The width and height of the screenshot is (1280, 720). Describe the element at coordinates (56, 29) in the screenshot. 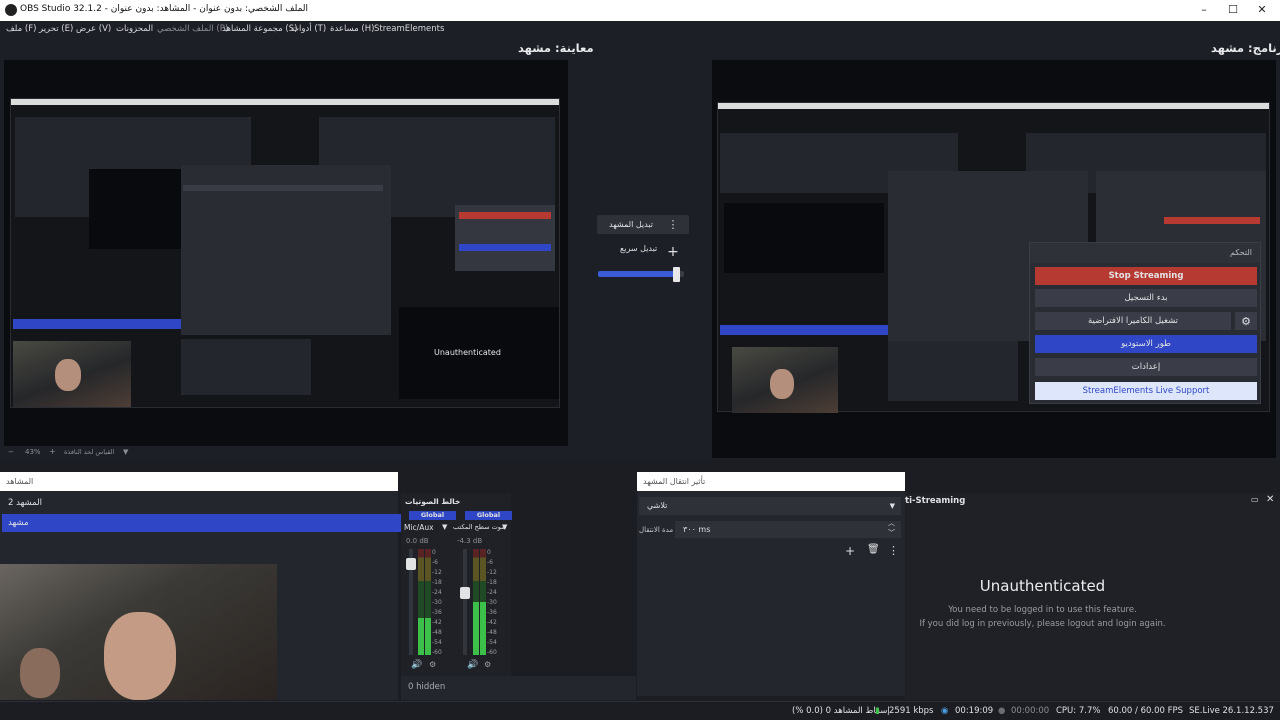

I see `menu-edit: تحرير (E)` at that location.